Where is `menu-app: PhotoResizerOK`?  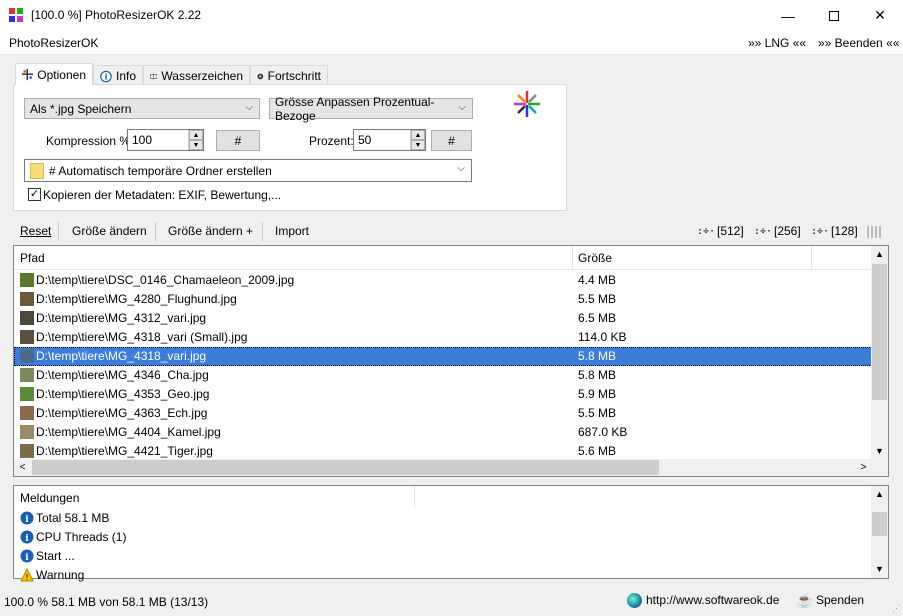
menu-app: PhotoResizerOK is located at coordinates (53, 43).